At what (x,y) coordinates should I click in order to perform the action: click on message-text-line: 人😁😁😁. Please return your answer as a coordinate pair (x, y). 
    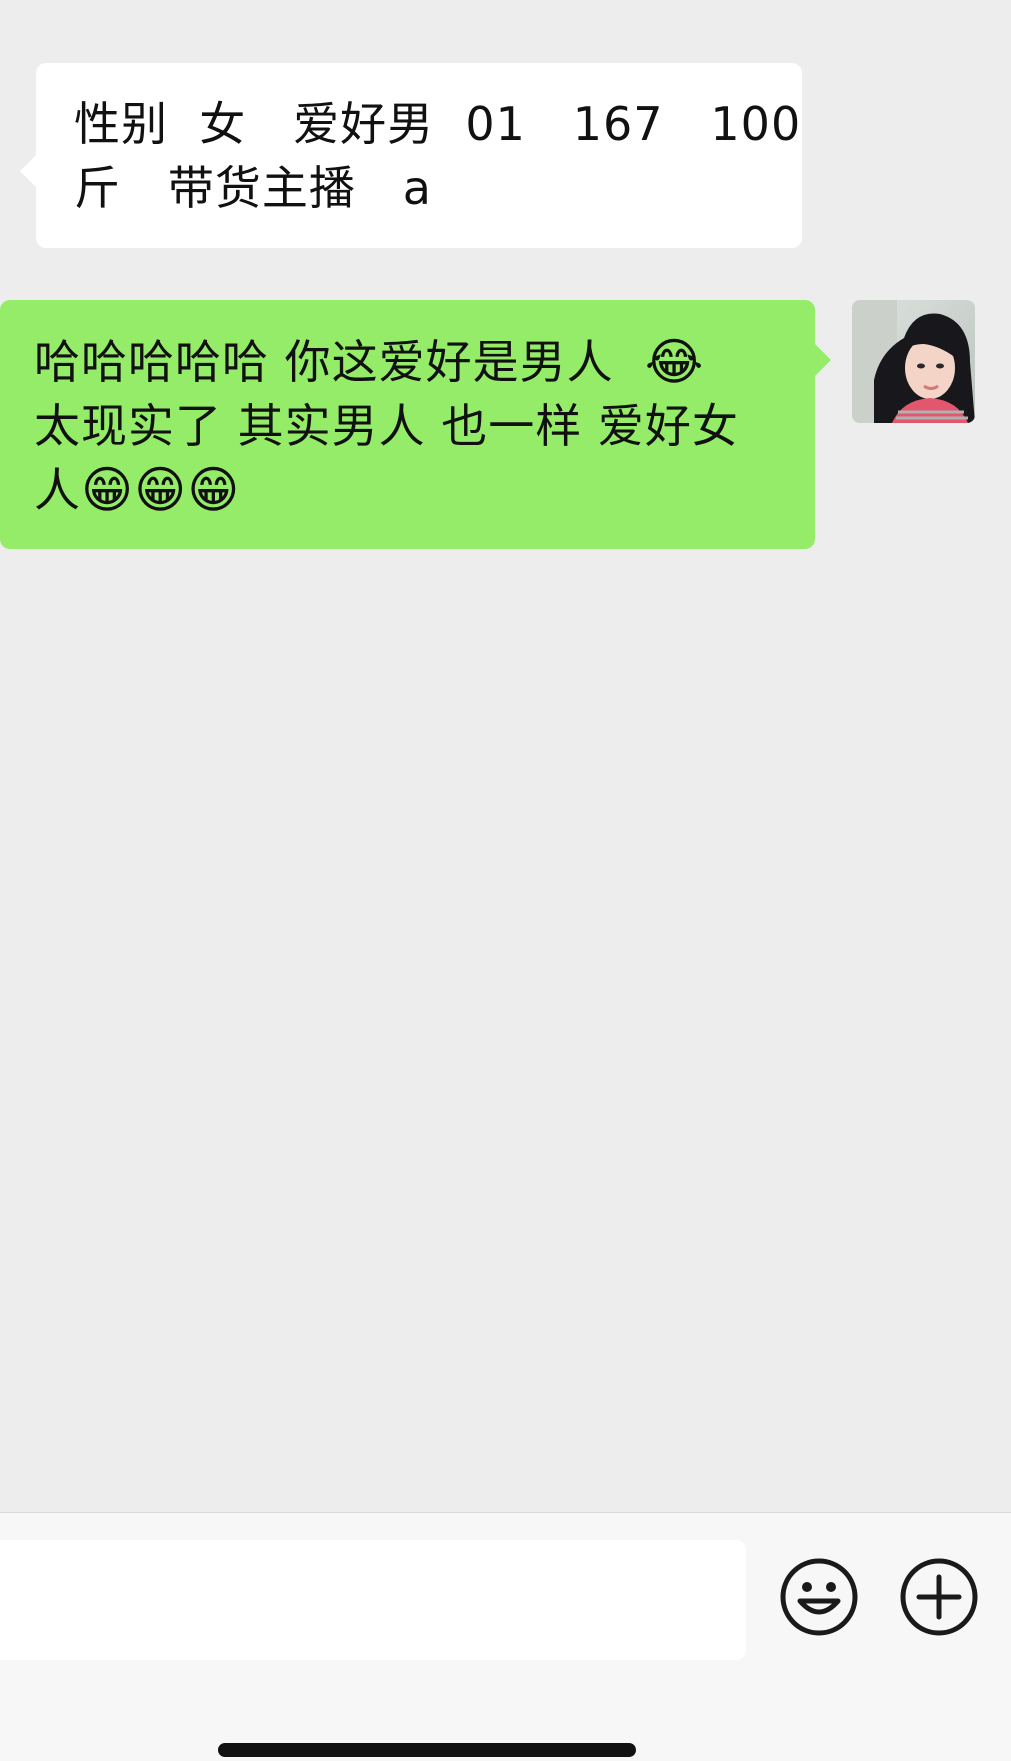
    Looking at the image, I should click on (409, 490).